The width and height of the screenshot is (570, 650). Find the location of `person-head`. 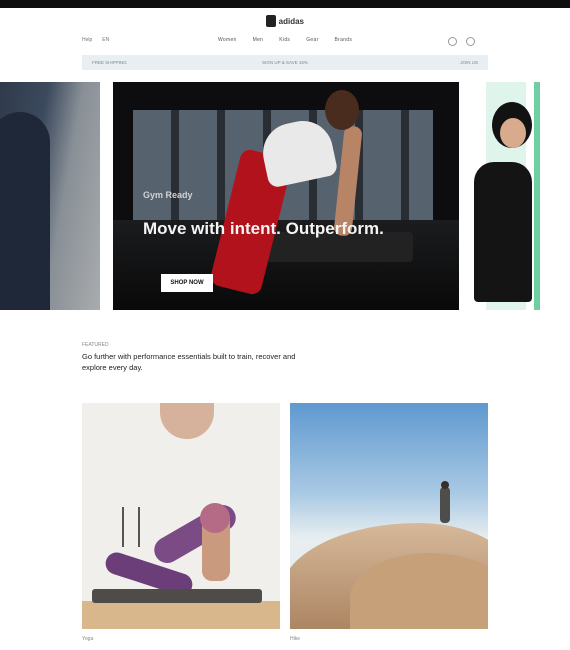

person-head is located at coordinates (215, 518).